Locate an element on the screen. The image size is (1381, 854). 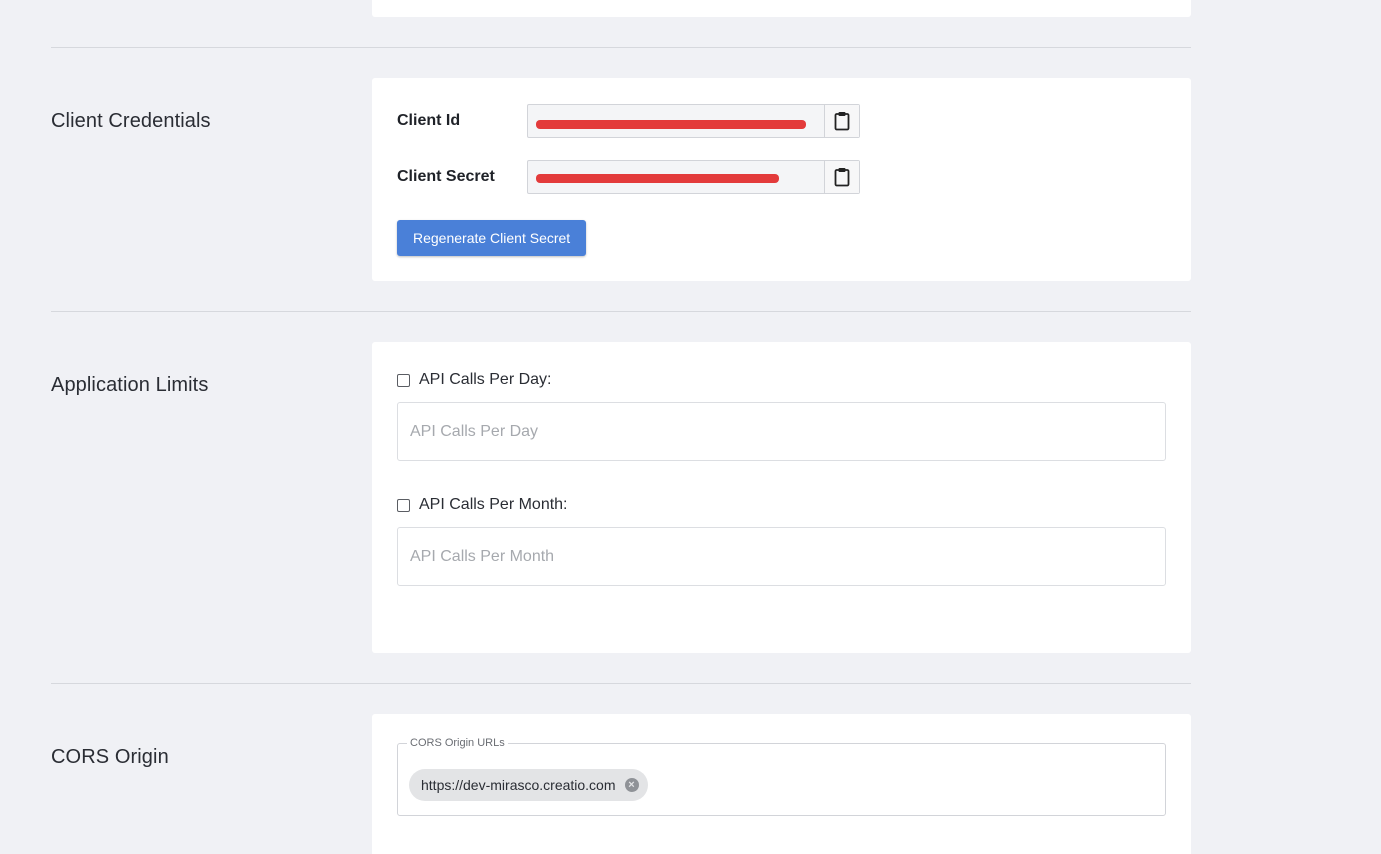
client-secret-label: Client Secret is located at coordinates (446, 176).